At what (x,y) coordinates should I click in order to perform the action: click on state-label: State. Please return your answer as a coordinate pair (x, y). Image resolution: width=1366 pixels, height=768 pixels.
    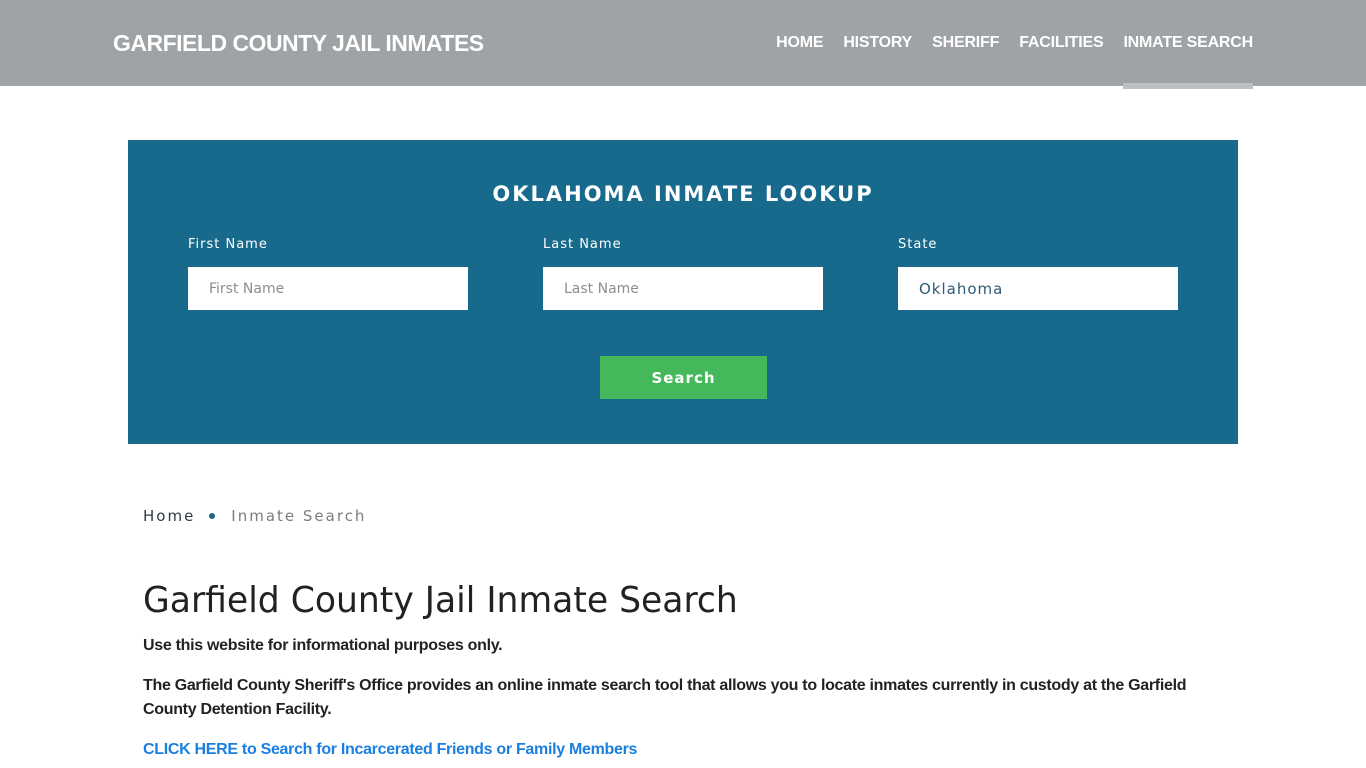
    Looking at the image, I should click on (918, 244).